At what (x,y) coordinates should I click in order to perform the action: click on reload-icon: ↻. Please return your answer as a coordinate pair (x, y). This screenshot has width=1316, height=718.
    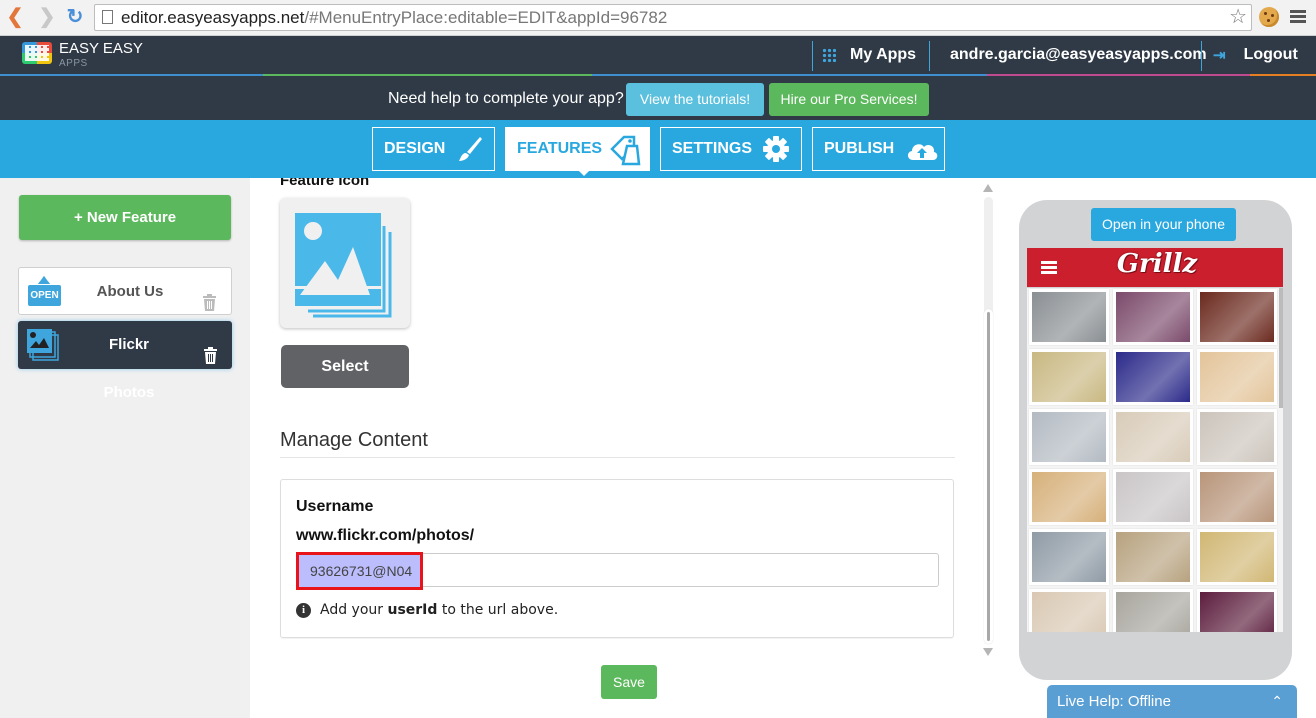
    Looking at the image, I should click on (75, 17).